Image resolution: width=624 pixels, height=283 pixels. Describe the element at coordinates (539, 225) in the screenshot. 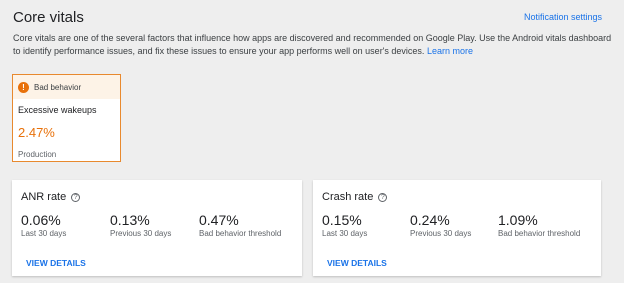

I see `crash-stat-threshold: 1.09% Bad behavior threshold` at that location.